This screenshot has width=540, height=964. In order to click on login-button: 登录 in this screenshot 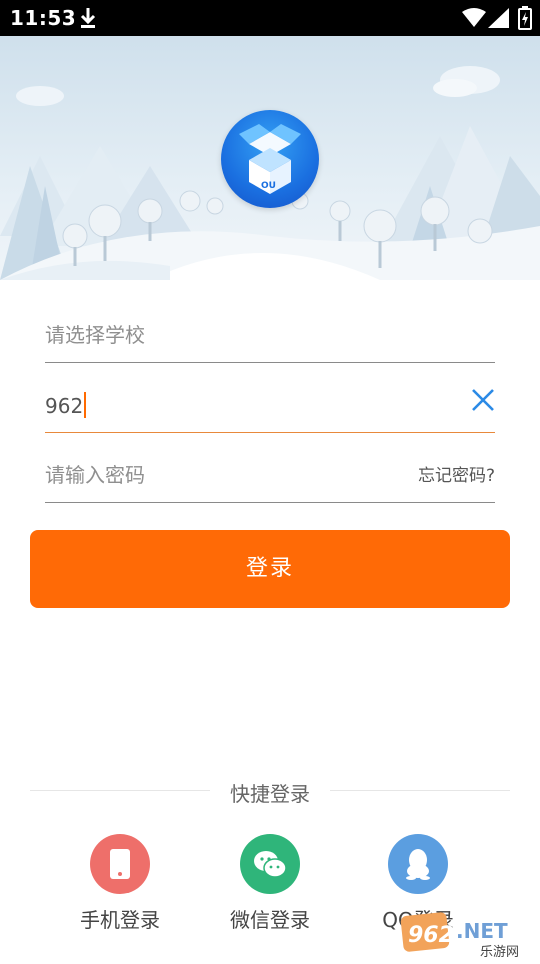, I will do `click(270, 569)`.